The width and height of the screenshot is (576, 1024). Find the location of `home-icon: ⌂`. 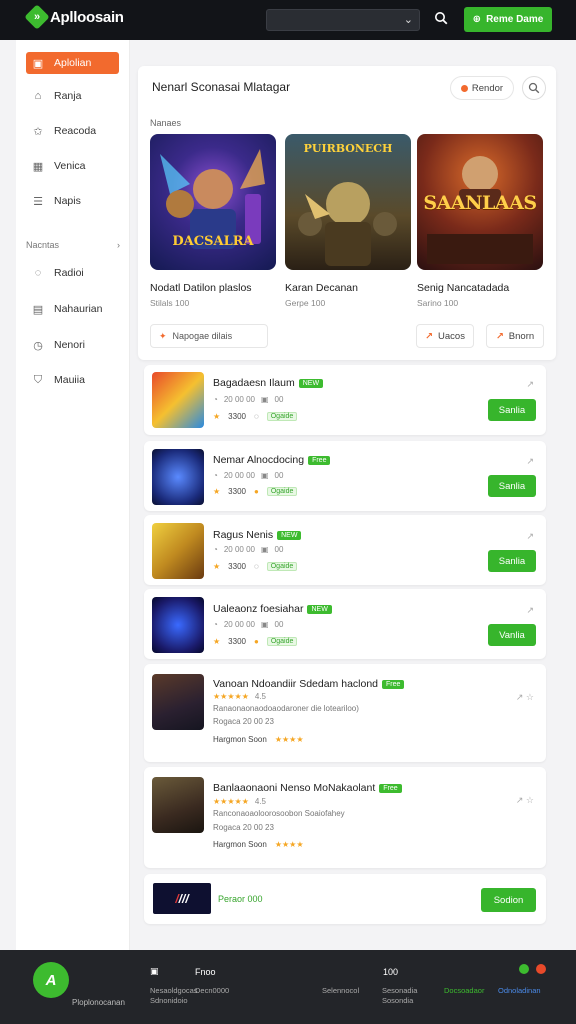

home-icon: ⌂ is located at coordinates (38, 96).